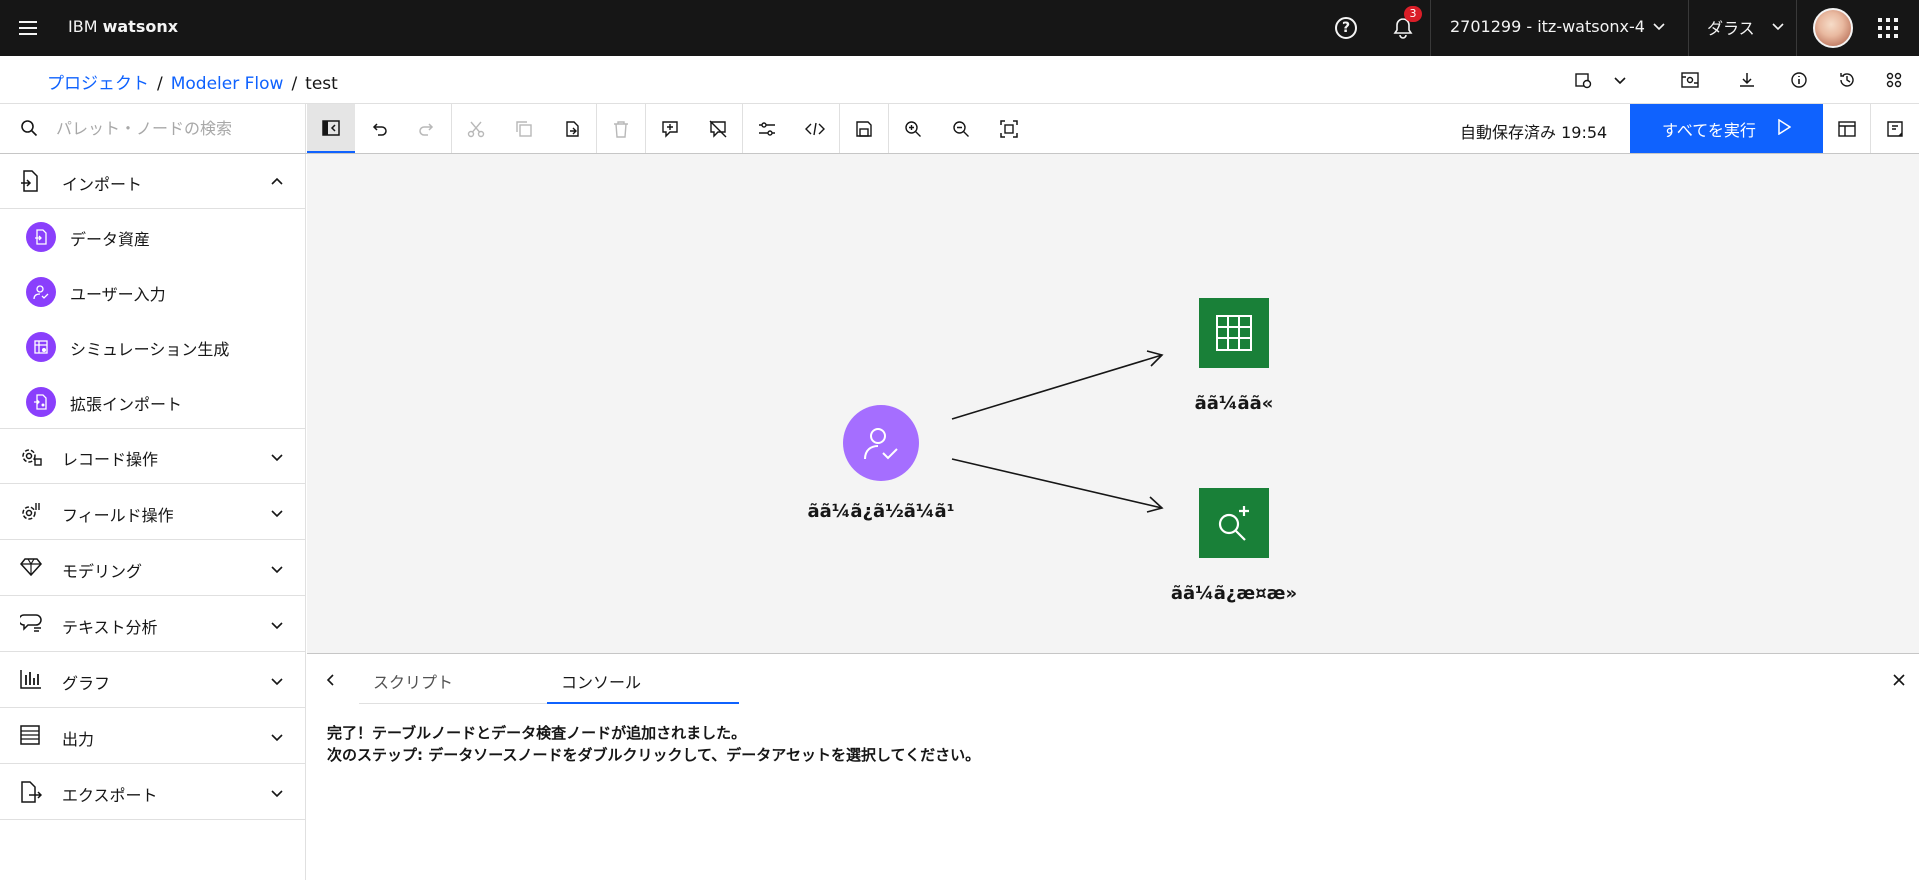 The height and width of the screenshot is (880, 1919). Describe the element at coordinates (1547, 26) in the screenshot. I see `account-switcher: 2701299 - itz-watsonx-4` at that location.